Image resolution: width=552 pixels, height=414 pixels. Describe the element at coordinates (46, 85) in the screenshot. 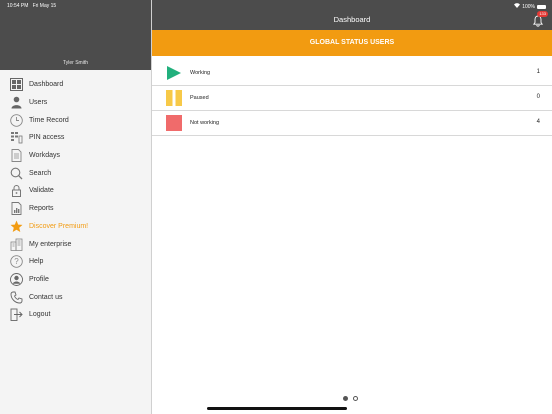

I see `sidebar-item-label: Dashboard` at that location.